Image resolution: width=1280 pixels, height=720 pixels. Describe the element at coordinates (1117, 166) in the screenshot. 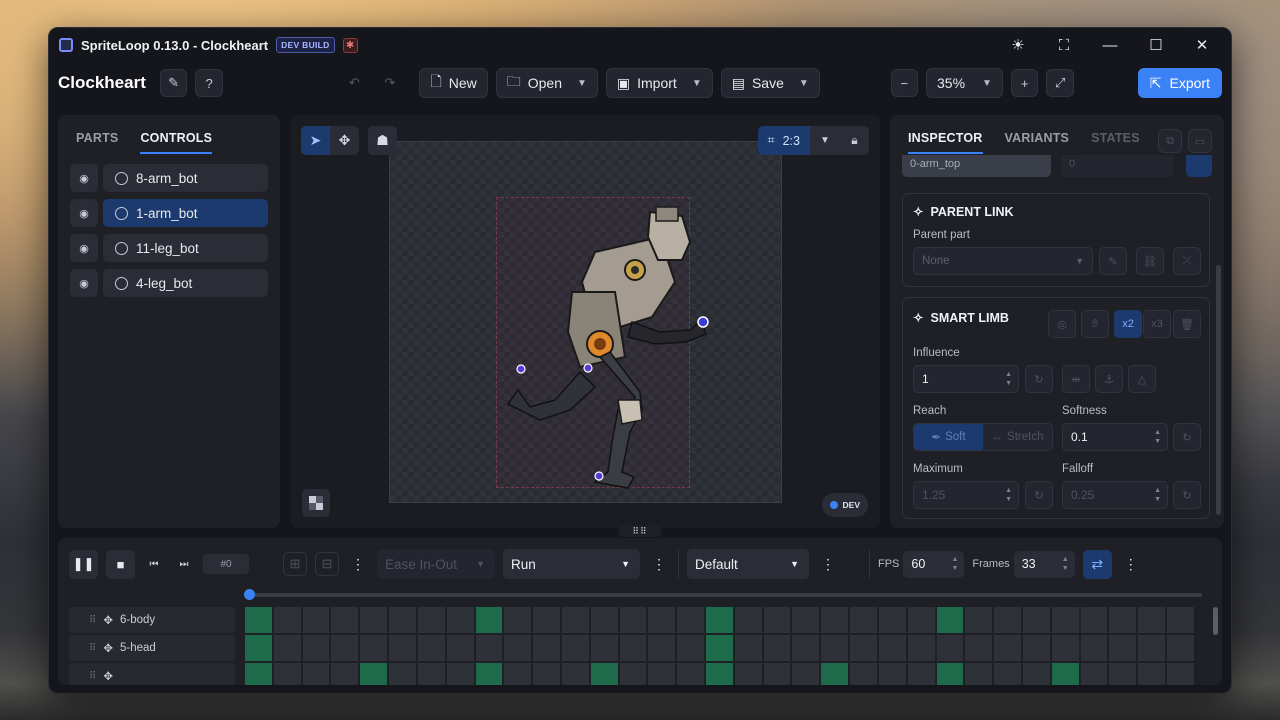

I see `part-index-select: 0` at that location.